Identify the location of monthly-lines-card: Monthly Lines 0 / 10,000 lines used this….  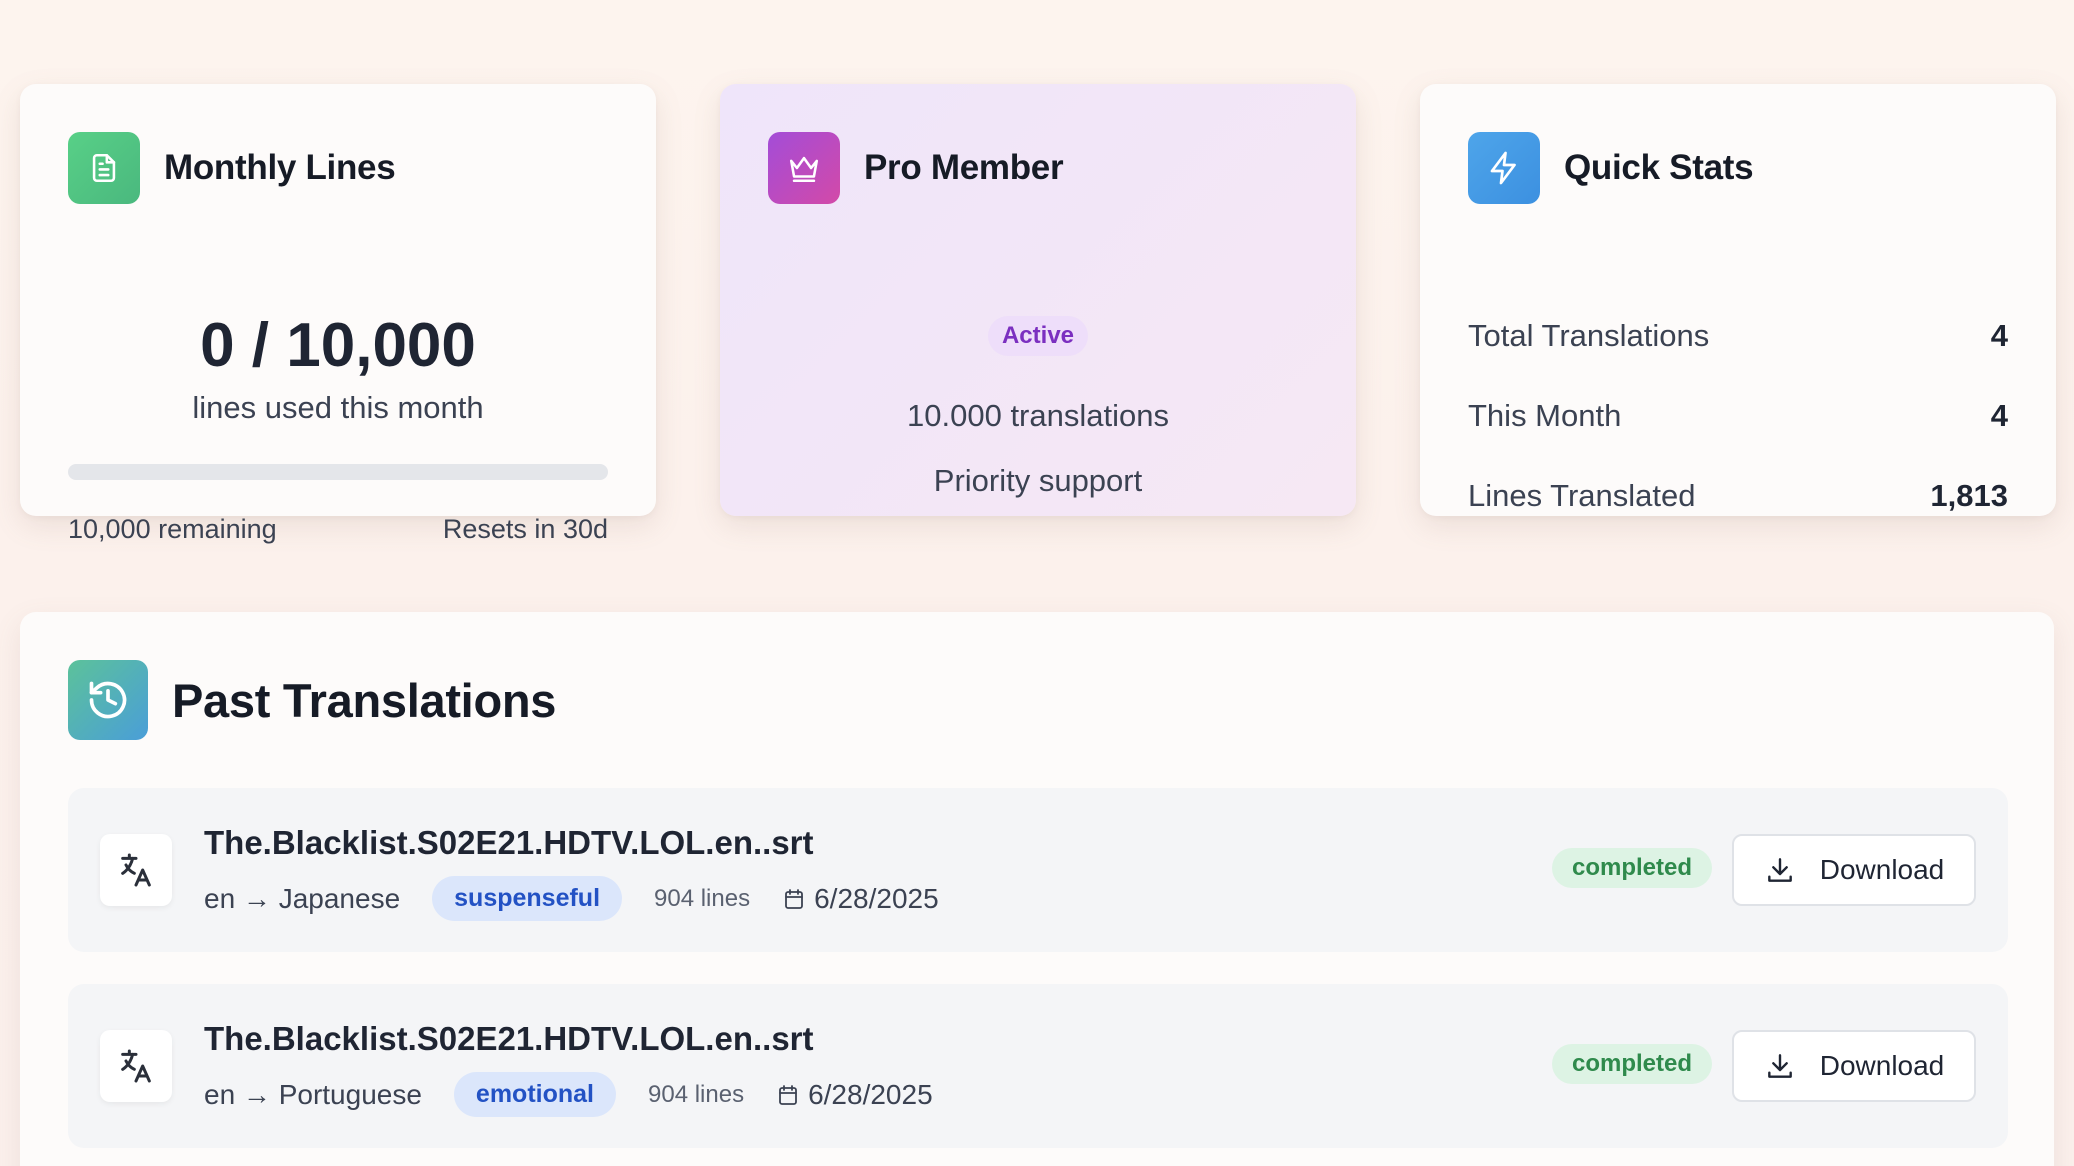
(338, 314).